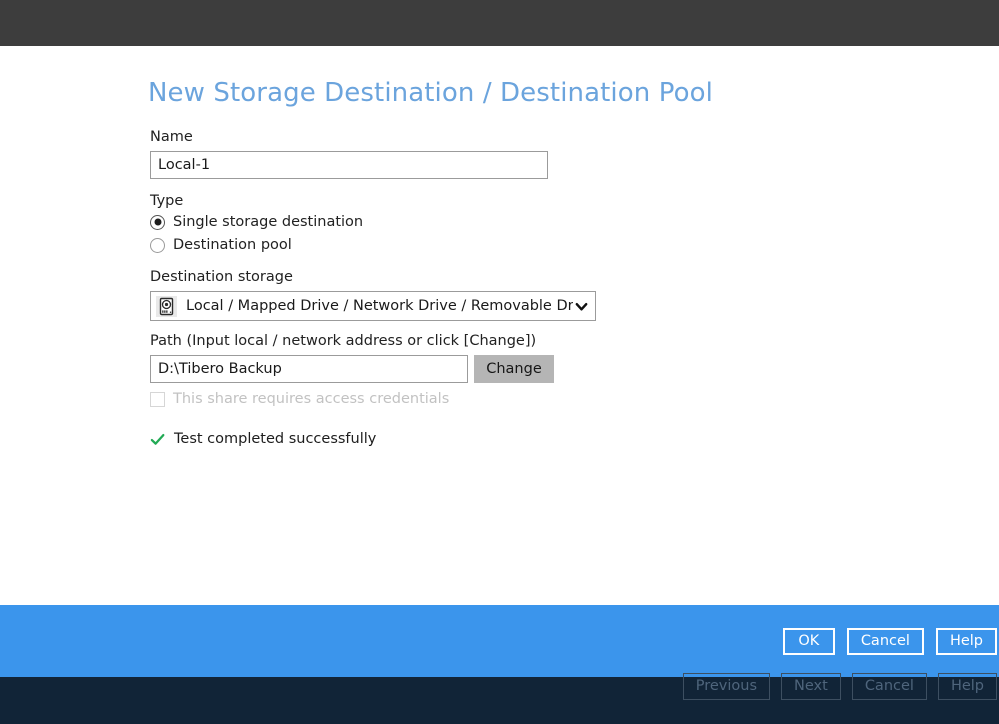 The image size is (999, 724). I want to click on wizard-previous-button: Previous, so click(726, 686).